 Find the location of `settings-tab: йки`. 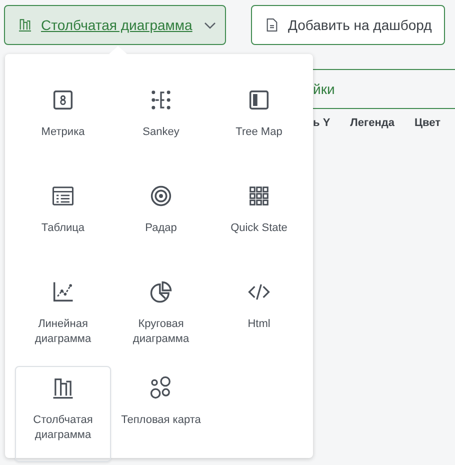

settings-tab: йки is located at coordinates (324, 89).